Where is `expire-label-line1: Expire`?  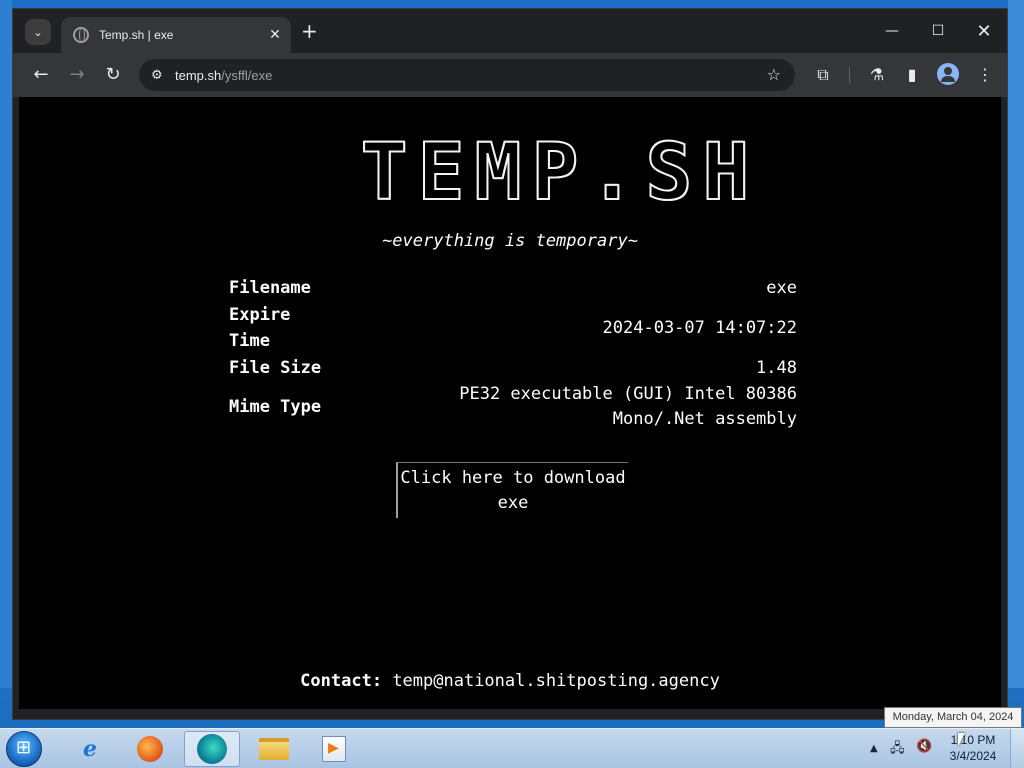 expire-label-line1: Expire is located at coordinates (260, 315).